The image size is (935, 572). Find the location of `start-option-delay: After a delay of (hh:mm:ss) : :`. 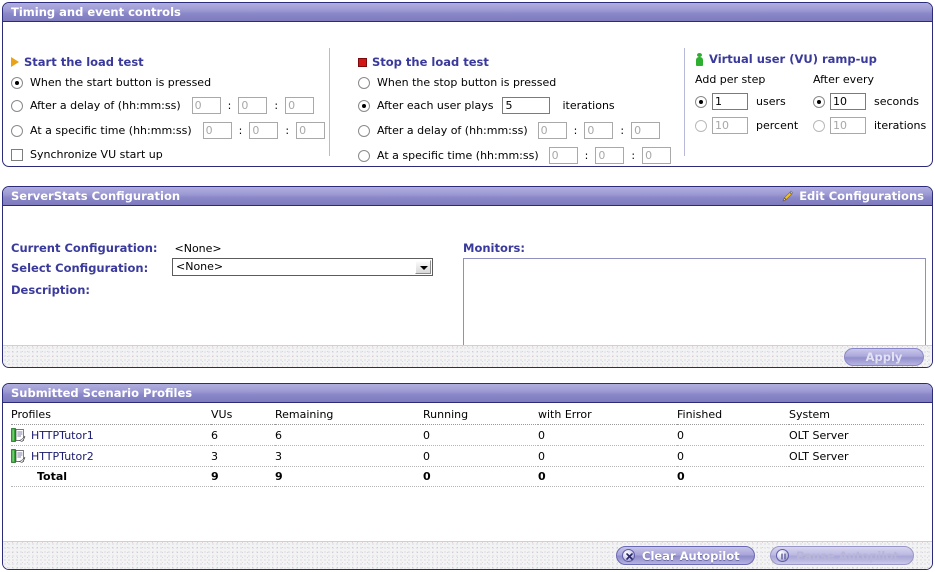

start-option-delay: After a delay of (hh:mm:ss) : : is located at coordinates (166, 105).